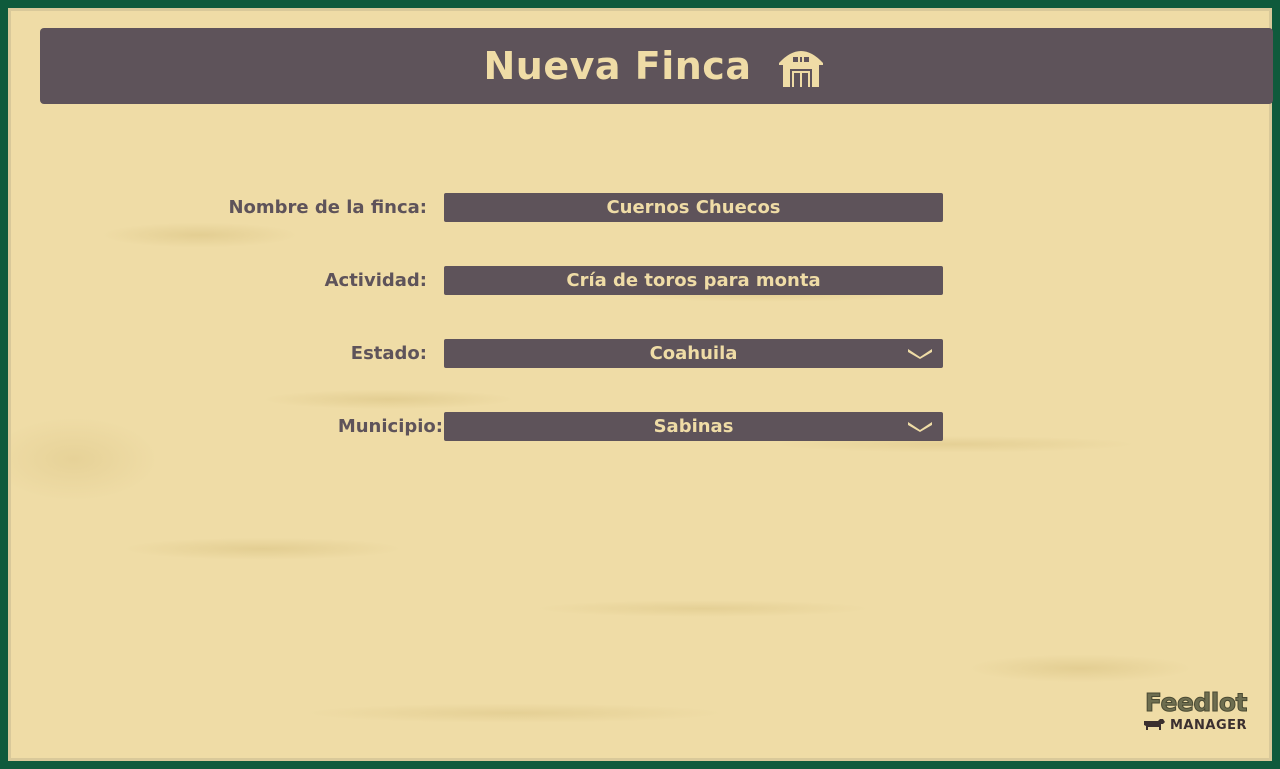 This screenshot has height=769, width=1280. I want to click on actividad-label: Actividad:, so click(375, 280).